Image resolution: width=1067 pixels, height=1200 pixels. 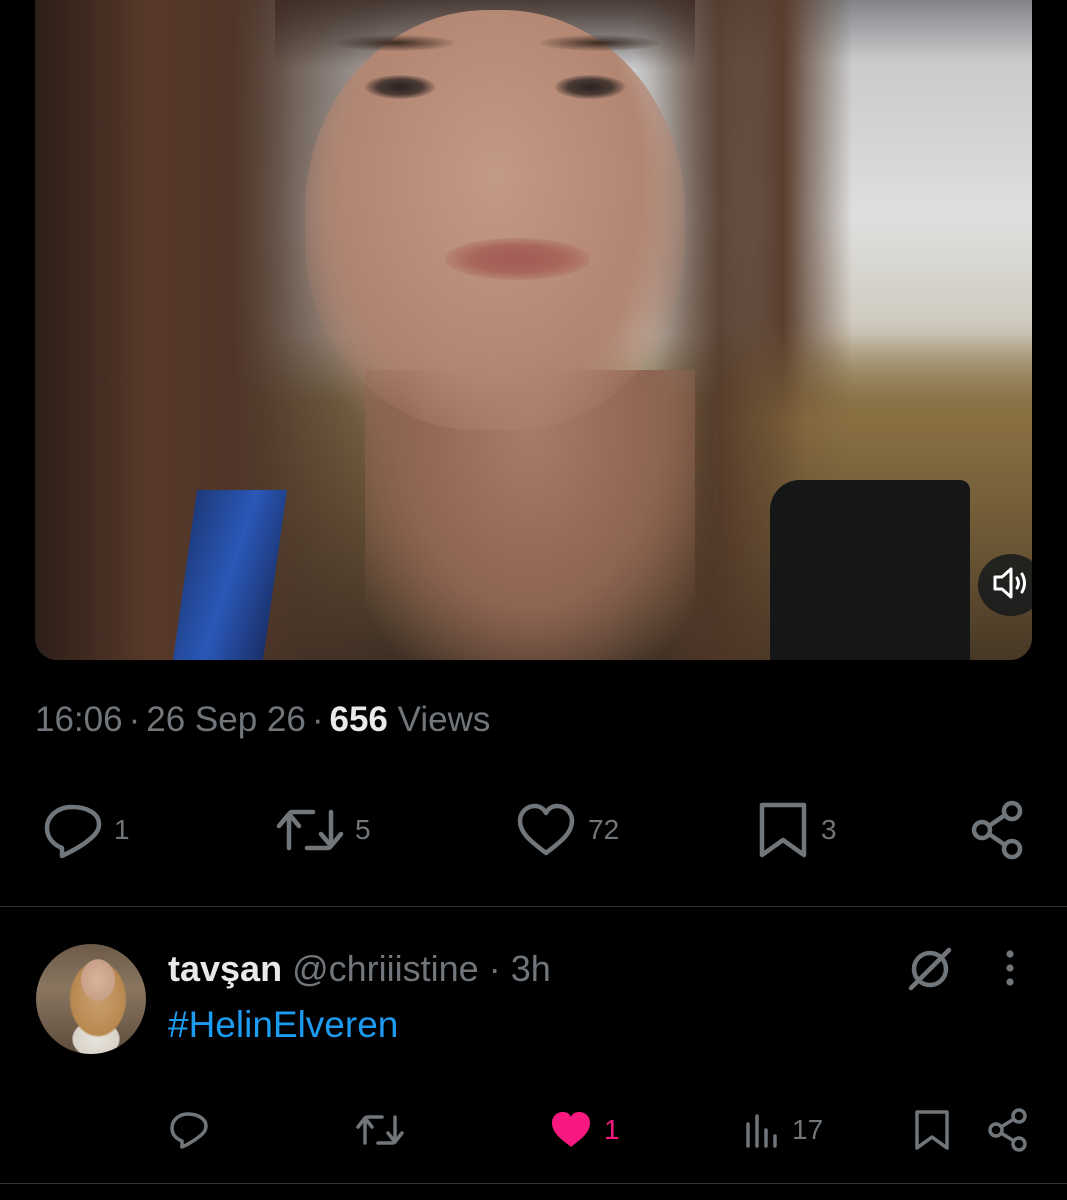 I want to click on bookmark-count: 3, so click(x=829, y=829).